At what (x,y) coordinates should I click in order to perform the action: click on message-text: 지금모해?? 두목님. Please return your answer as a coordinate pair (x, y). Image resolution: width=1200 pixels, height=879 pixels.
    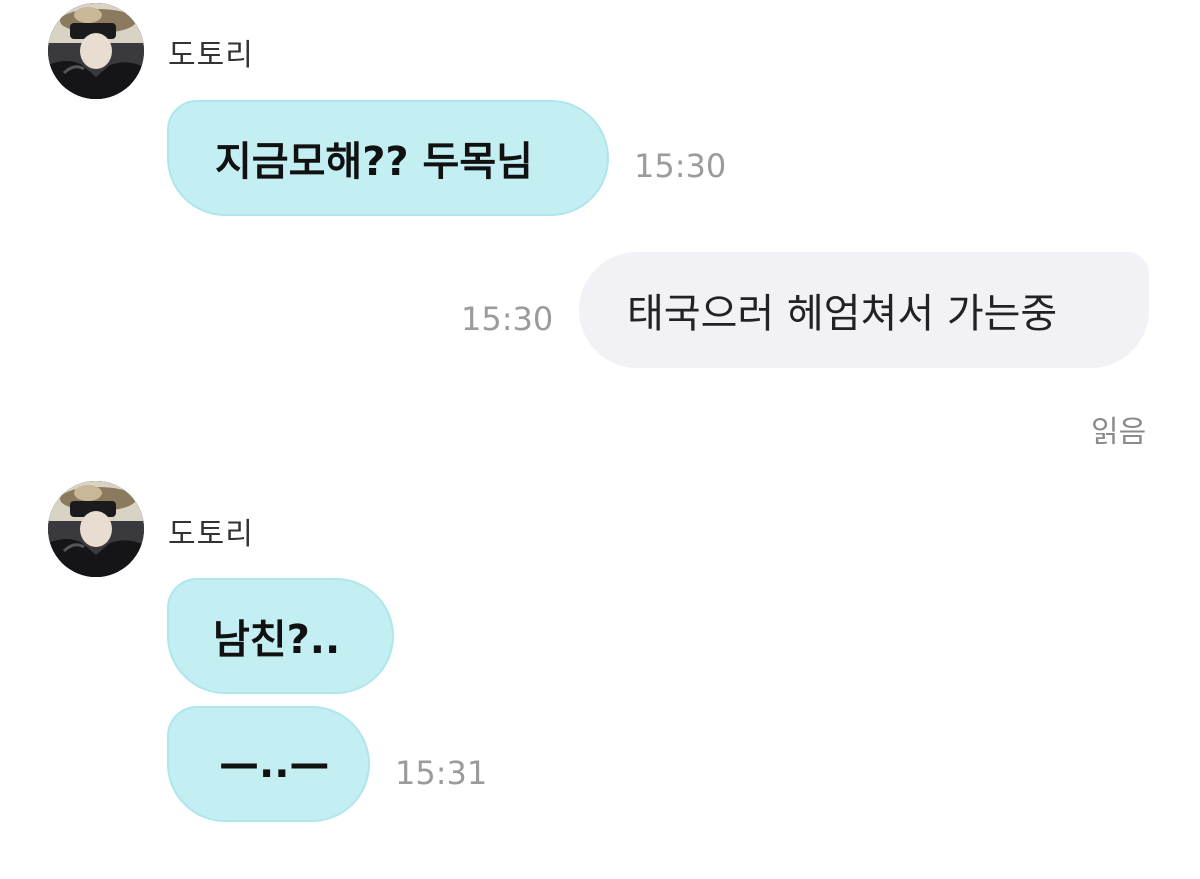
    Looking at the image, I should click on (374, 162).